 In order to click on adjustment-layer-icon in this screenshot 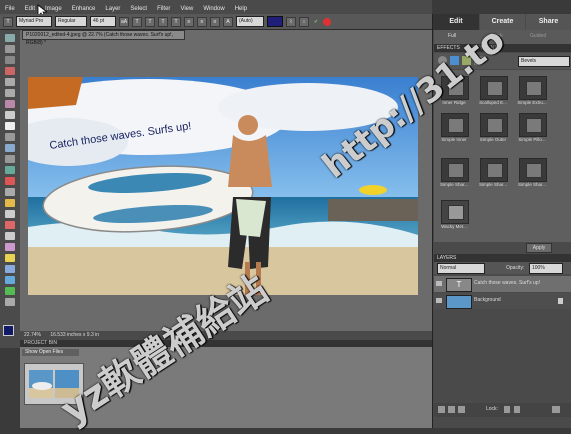, I will do `click(451, 409)`.